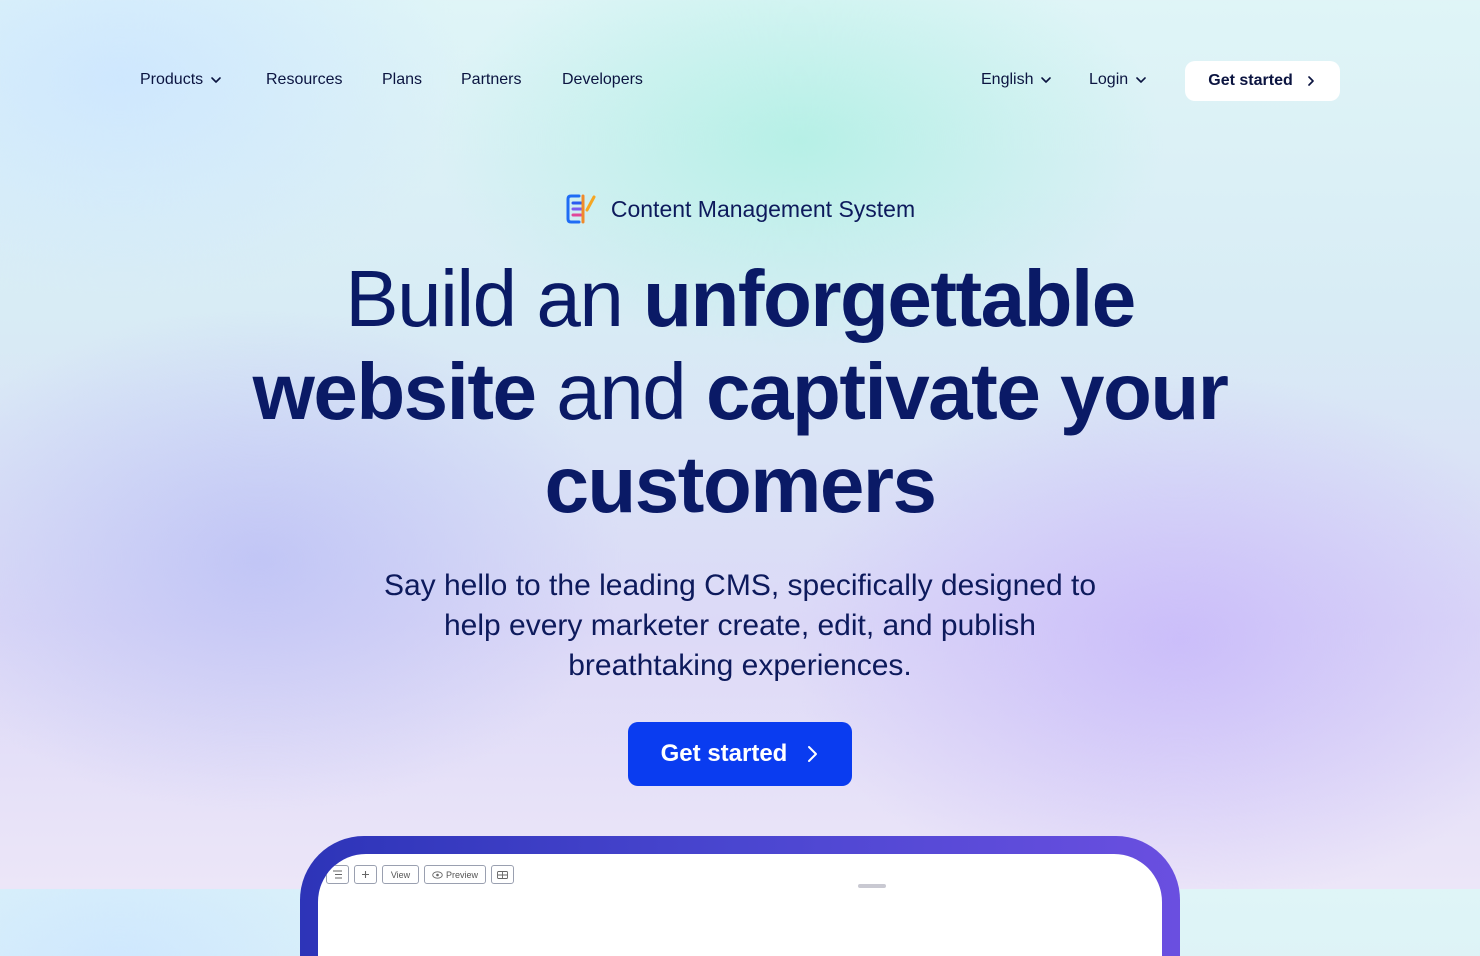 Image resolution: width=1480 pixels, height=956 pixels. I want to click on nav-cta-label: Get started, so click(1250, 80).